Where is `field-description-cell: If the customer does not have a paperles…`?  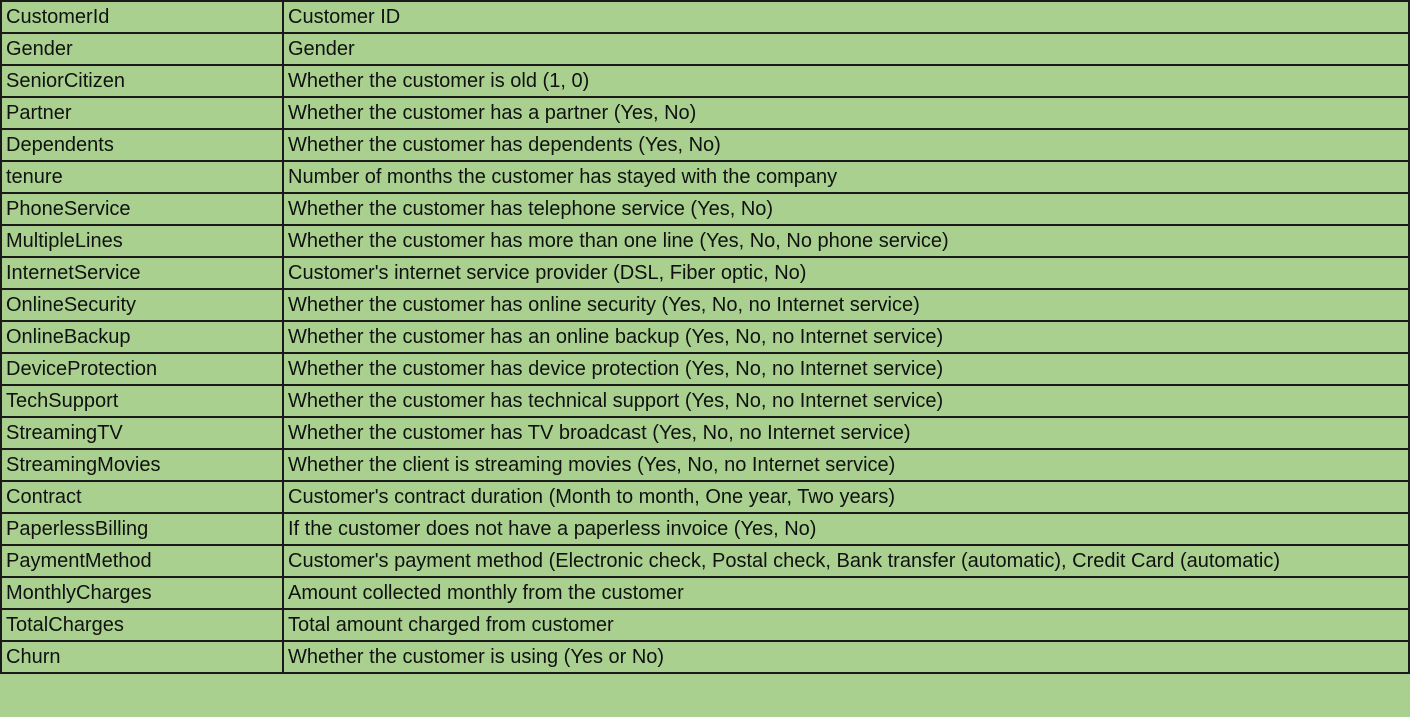
field-description-cell: If the customer does not have a paperles… is located at coordinates (846, 529).